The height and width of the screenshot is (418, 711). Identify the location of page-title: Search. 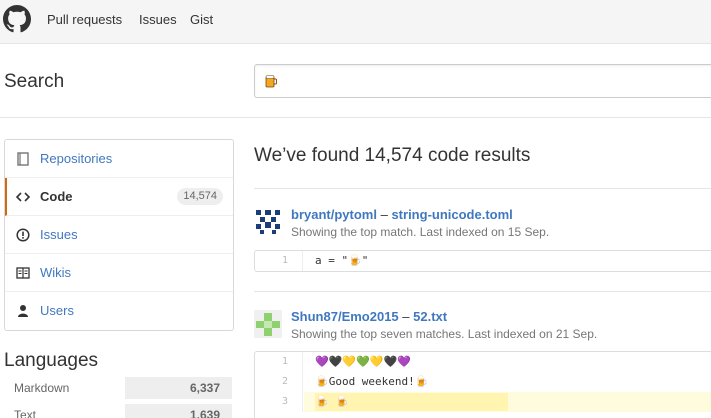
(34, 81).